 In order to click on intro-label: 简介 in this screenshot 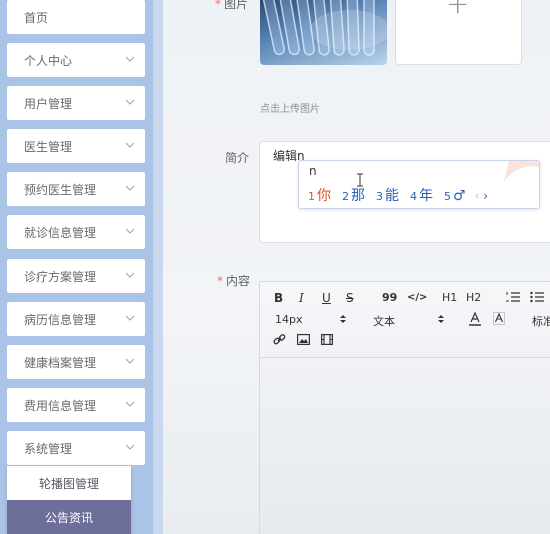, I will do `click(237, 158)`.